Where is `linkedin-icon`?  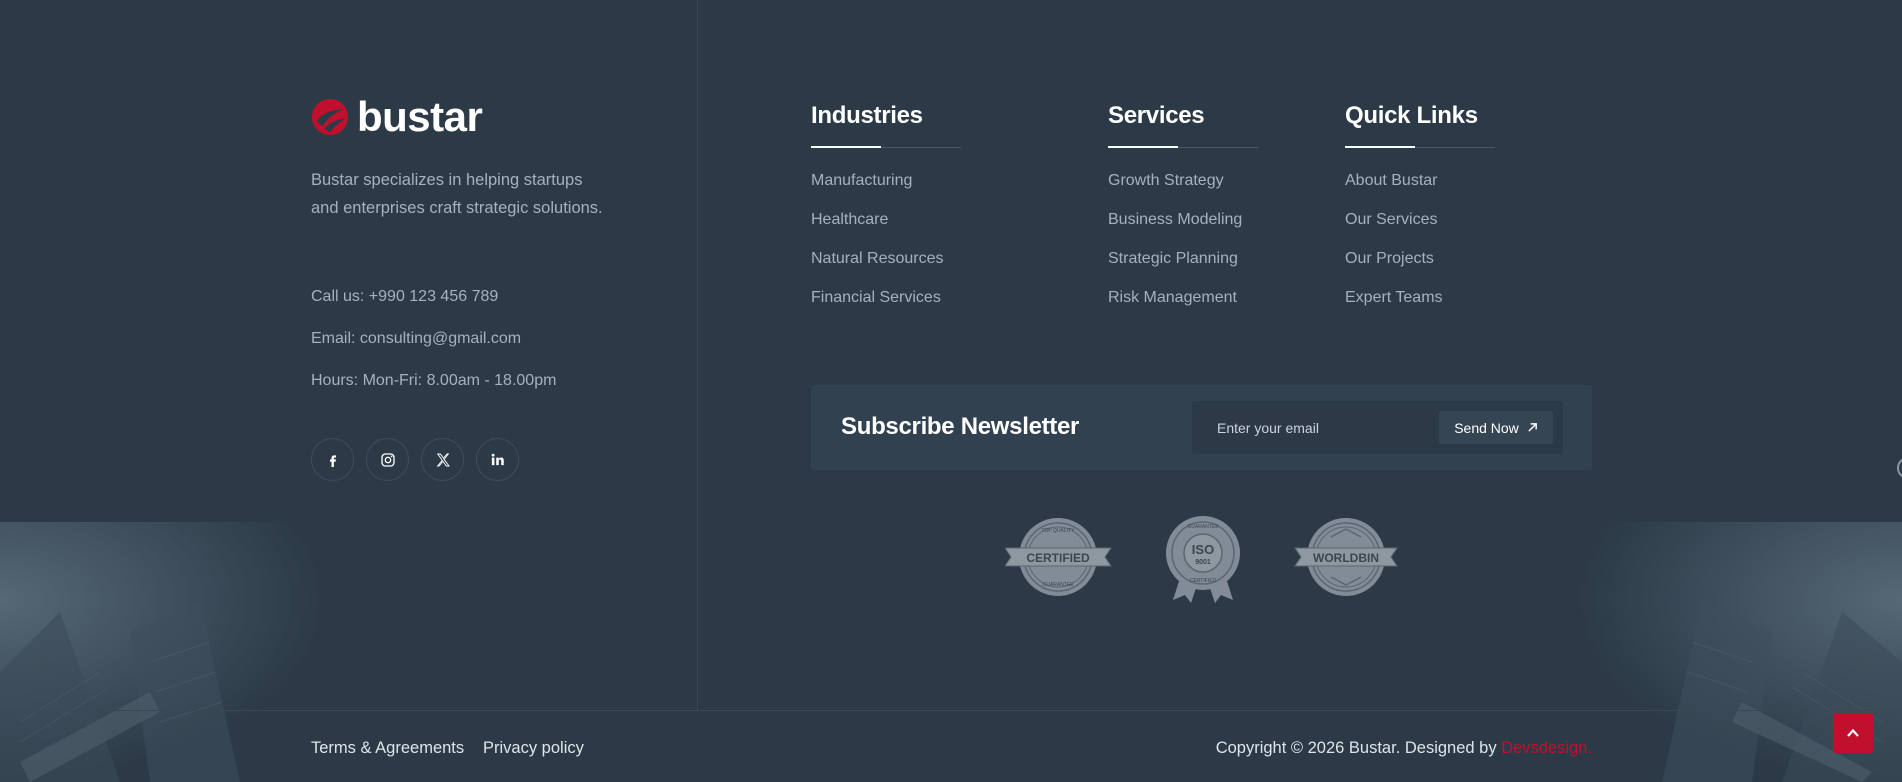 linkedin-icon is located at coordinates (497, 459).